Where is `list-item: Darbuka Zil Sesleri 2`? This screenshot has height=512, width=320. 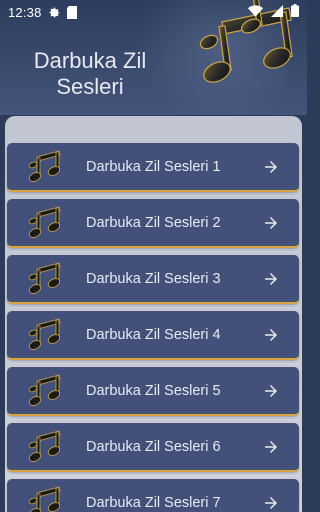
list-item: Darbuka Zil Sesleri 2 is located at coordinates (153, 223).